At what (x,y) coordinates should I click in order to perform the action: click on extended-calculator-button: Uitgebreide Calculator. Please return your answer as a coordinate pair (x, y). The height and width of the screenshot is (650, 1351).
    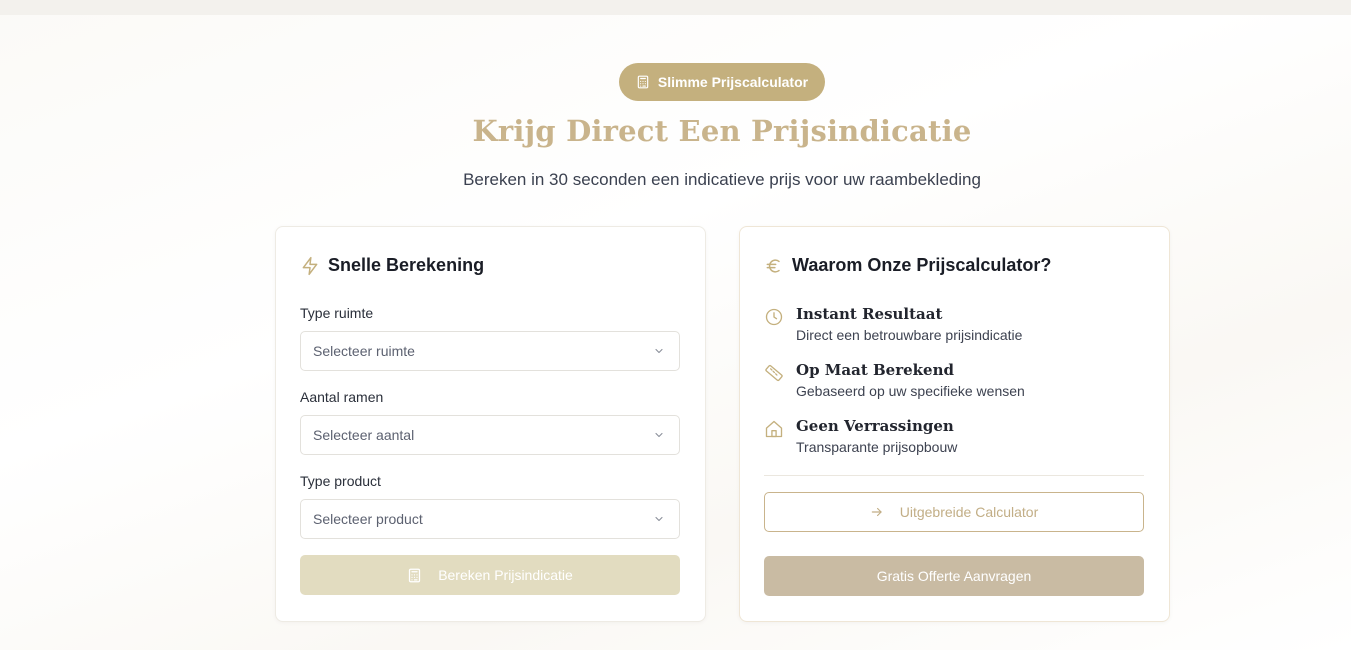
    Looking at the image, I should click on (954, 512).